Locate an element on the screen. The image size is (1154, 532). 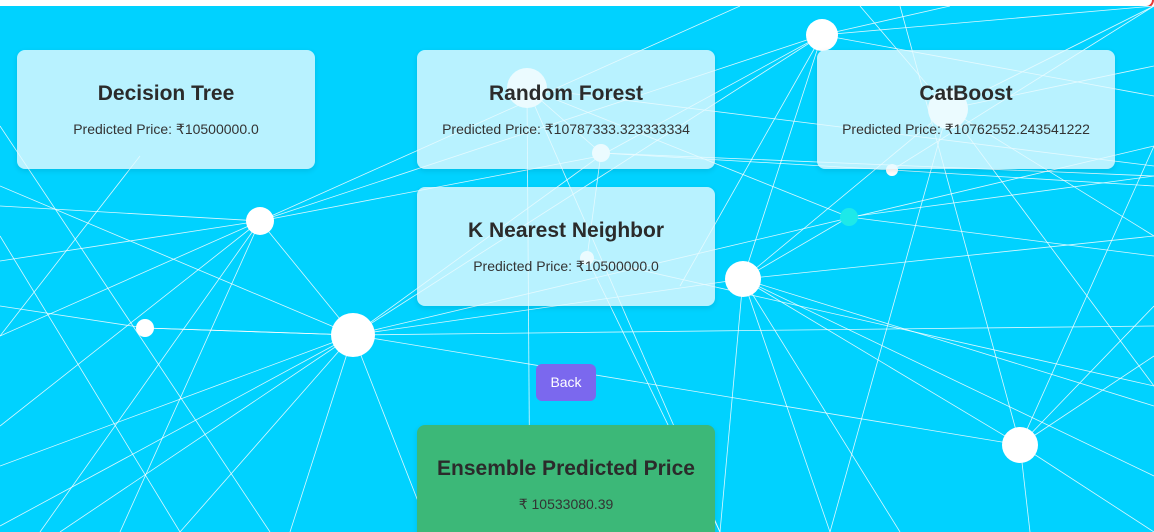
ensemble-price: ₹ 10533080.39 is located at coordinates (566, 504).